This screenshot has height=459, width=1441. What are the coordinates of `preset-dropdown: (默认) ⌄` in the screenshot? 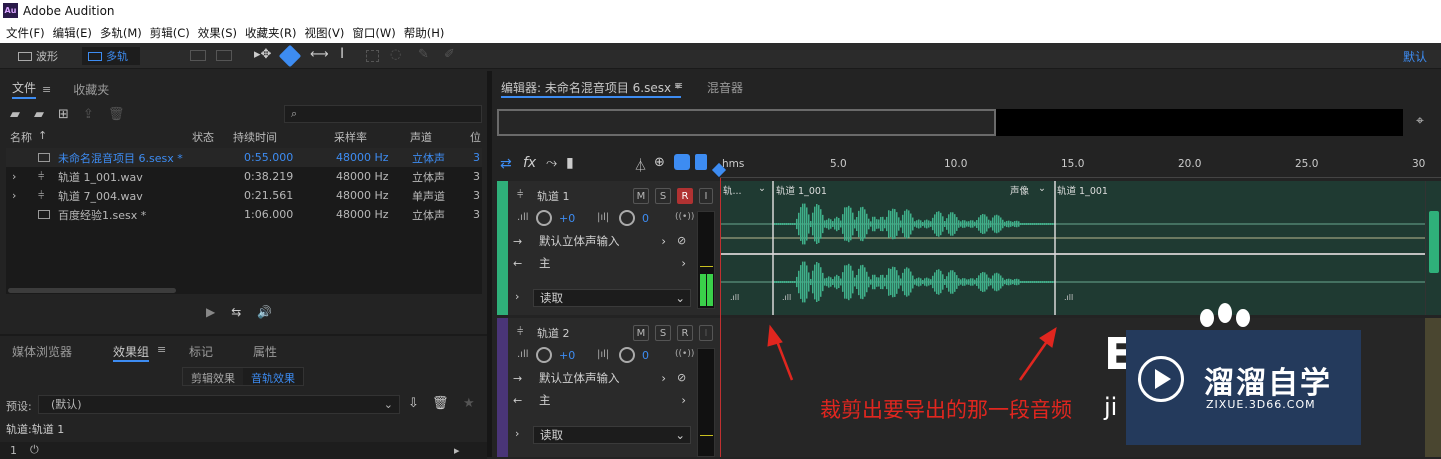 It's located at (219, 404).